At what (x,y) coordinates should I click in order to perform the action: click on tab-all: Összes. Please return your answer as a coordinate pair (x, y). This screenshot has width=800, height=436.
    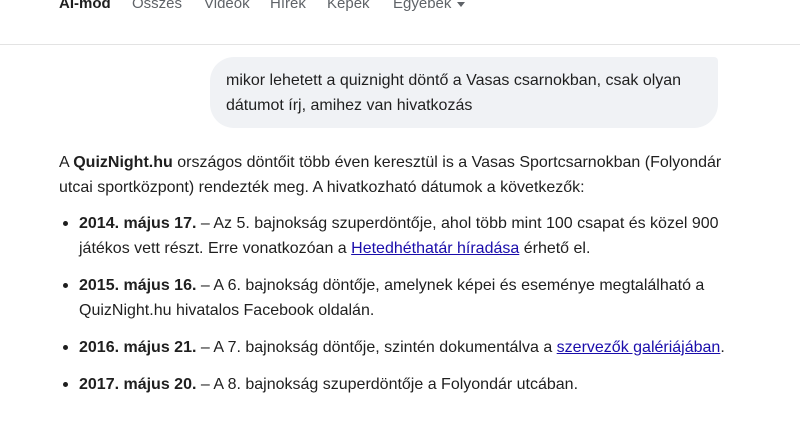
    Looking at the image, I should click on (157, 7).